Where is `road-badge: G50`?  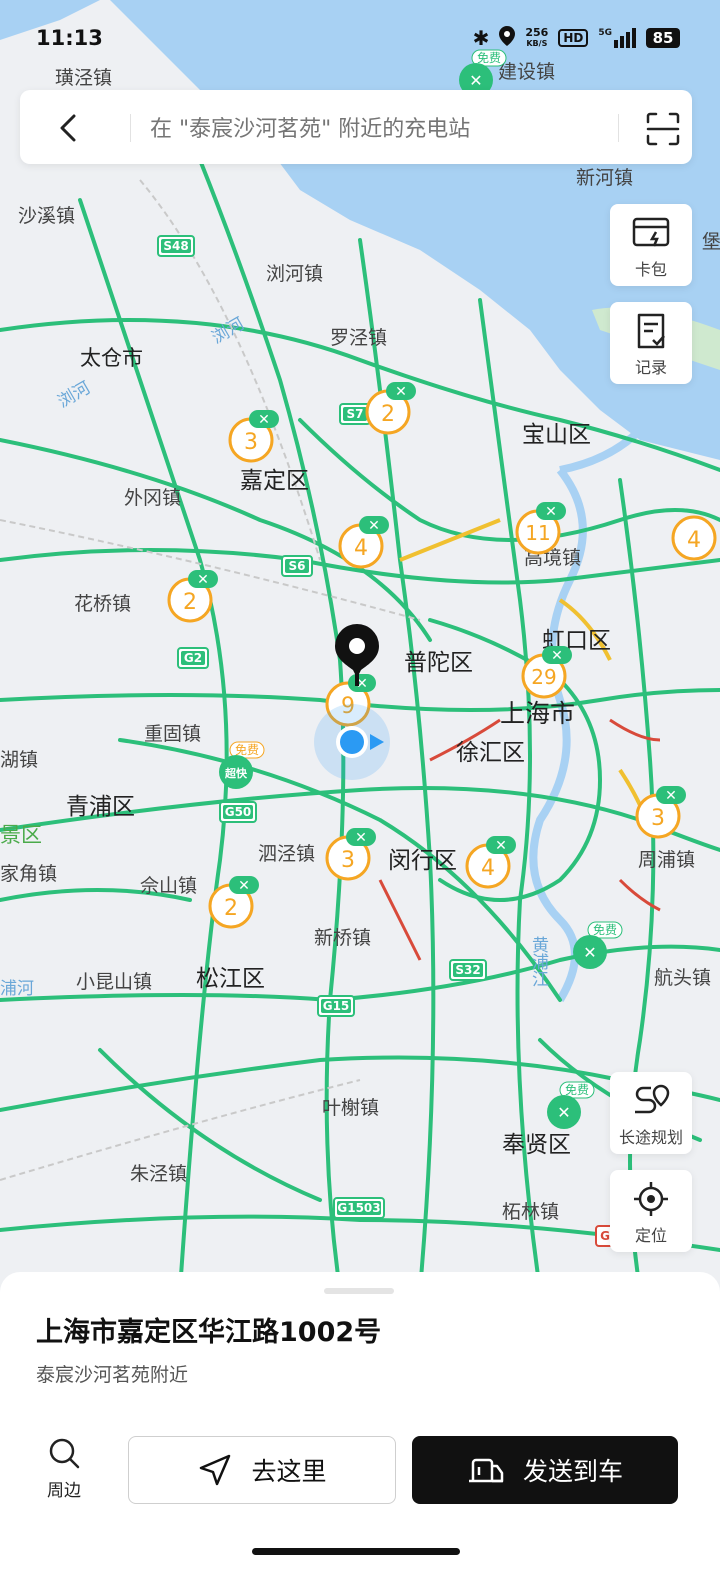 road-badge: G50 is located at coordinates (238, 812).